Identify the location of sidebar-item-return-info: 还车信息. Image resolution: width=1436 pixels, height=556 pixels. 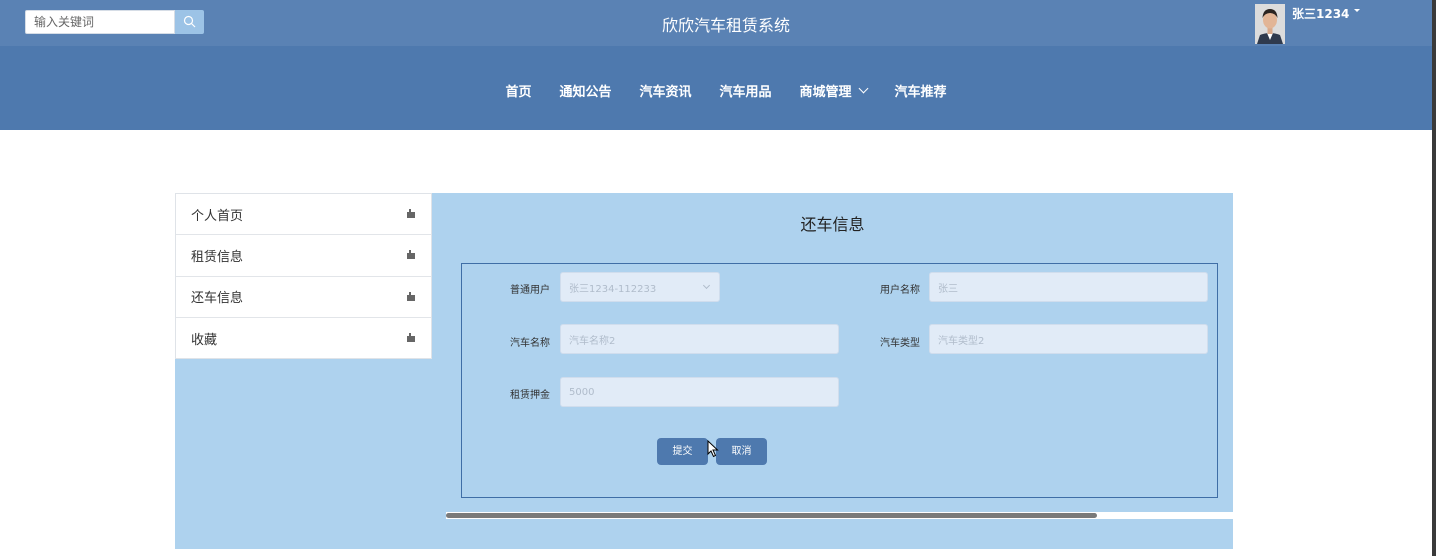
(303, 297).